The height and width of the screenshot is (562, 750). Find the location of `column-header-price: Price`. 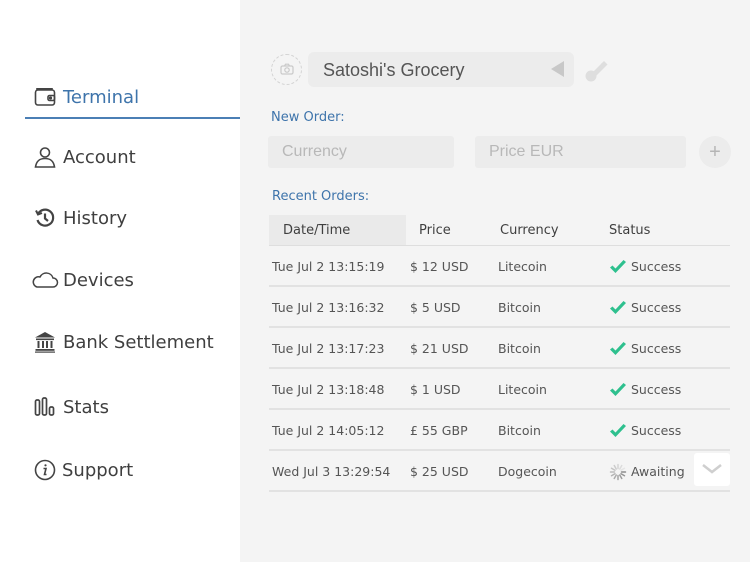

column-header-price: Price is located at coordinates (435, 230).